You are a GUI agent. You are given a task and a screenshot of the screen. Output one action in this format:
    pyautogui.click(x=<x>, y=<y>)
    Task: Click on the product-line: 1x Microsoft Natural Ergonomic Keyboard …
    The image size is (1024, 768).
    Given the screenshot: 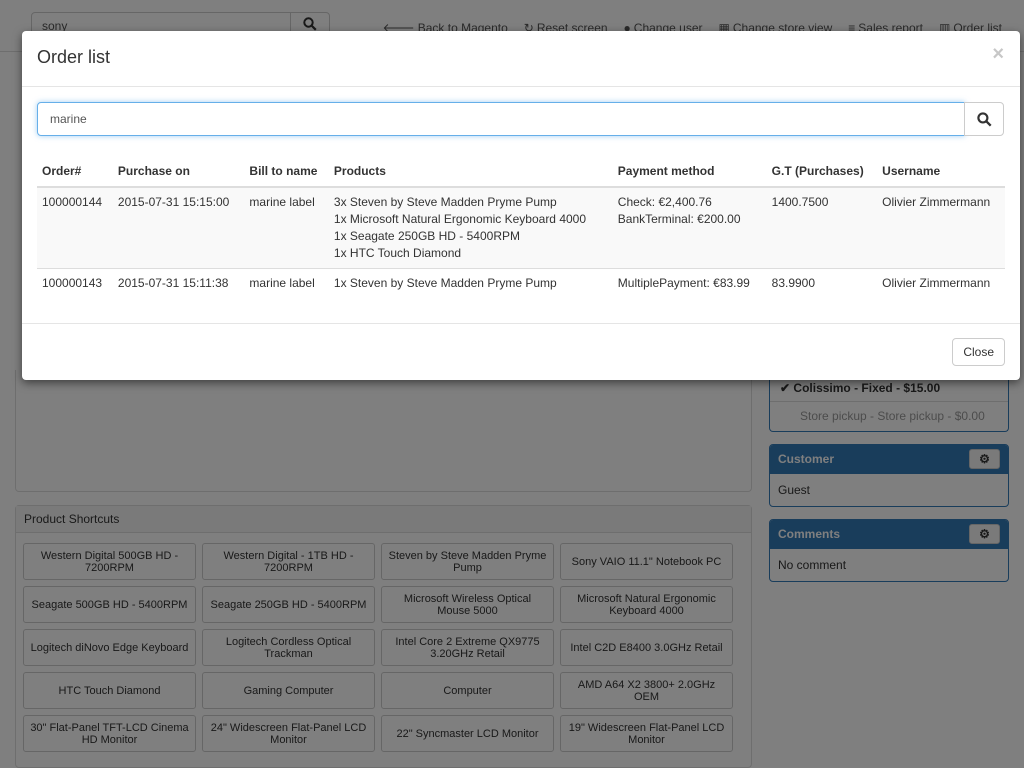 What is the action you would take?
    pyautogui.click(x=460, y=219)
    